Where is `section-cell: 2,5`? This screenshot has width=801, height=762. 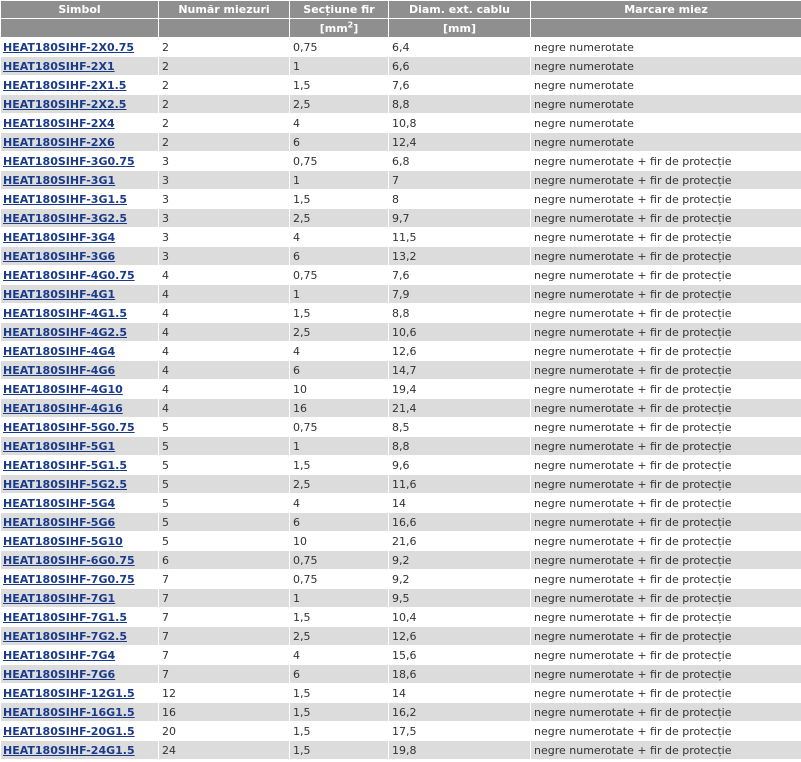
section-cell: 2,5 is located at coordinates (339, 484).